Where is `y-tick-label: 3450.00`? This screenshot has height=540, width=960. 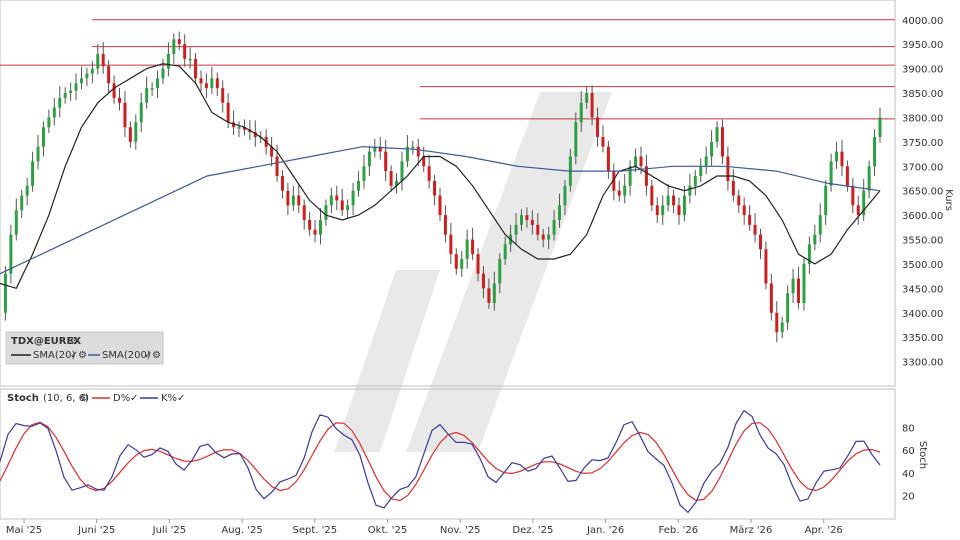
y-tick-label: 3450.00 is located at coordinates (922, 289).